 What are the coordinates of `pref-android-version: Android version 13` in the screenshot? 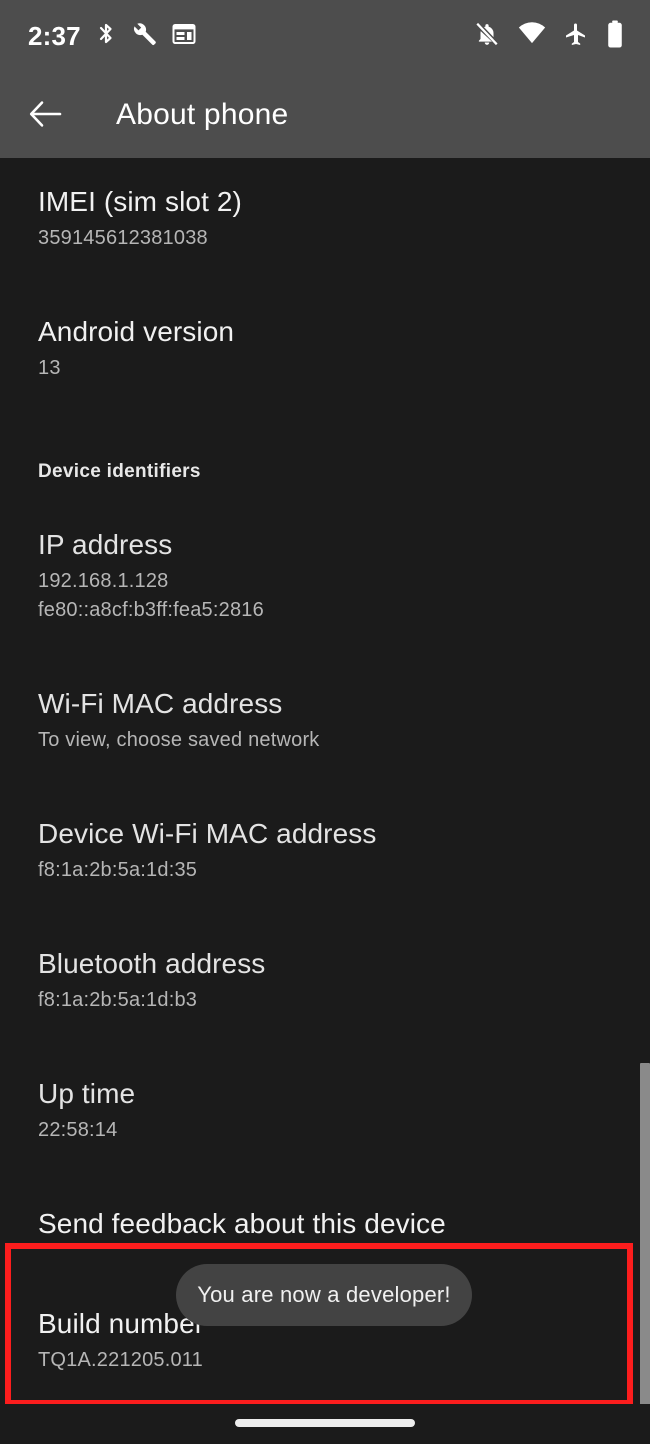 It's located at (325, 349).